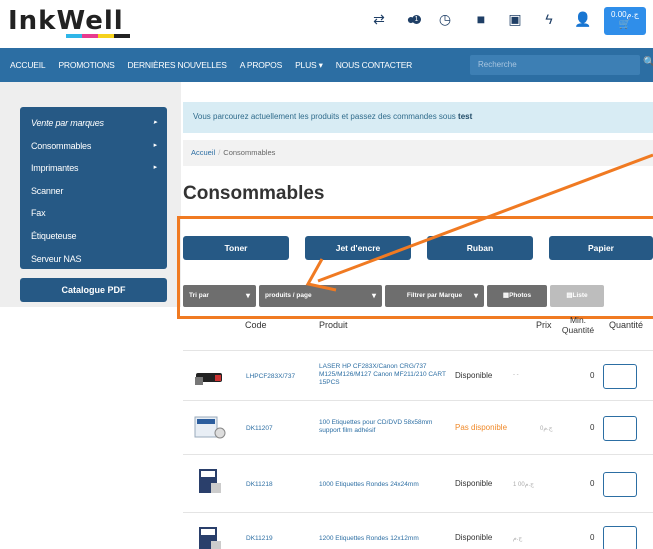 The height and width of the screenshot is (549, 653). Describe the element at coordinates (626, 325) in the screenshot. I see `column-header-quantity: Quantité` at that location.